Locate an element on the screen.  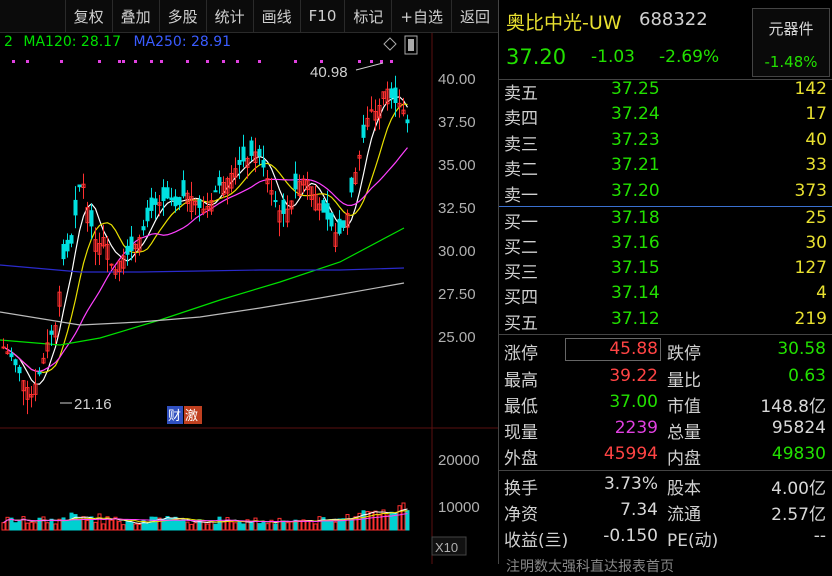
bid-row: 买五 37.12 219 is located at coordinates (665, 322).